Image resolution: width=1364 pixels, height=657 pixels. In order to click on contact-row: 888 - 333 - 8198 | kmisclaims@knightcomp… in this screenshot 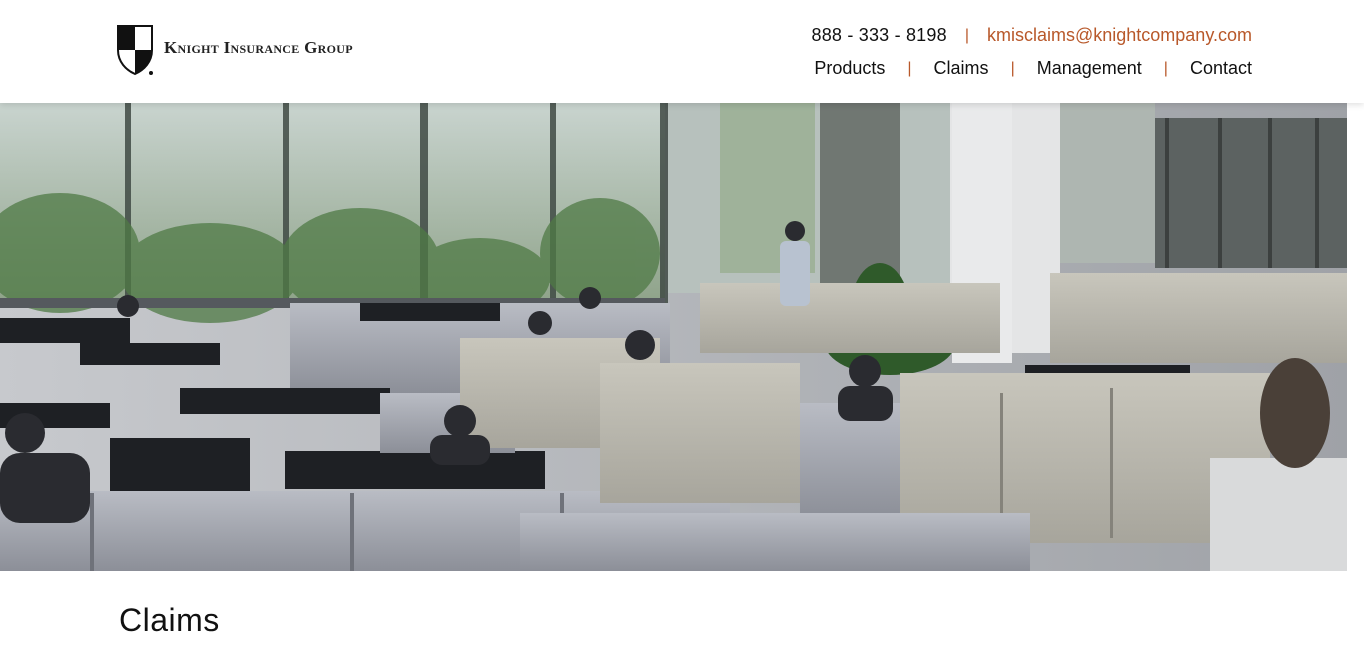, I will do `click(1032, 35)`.